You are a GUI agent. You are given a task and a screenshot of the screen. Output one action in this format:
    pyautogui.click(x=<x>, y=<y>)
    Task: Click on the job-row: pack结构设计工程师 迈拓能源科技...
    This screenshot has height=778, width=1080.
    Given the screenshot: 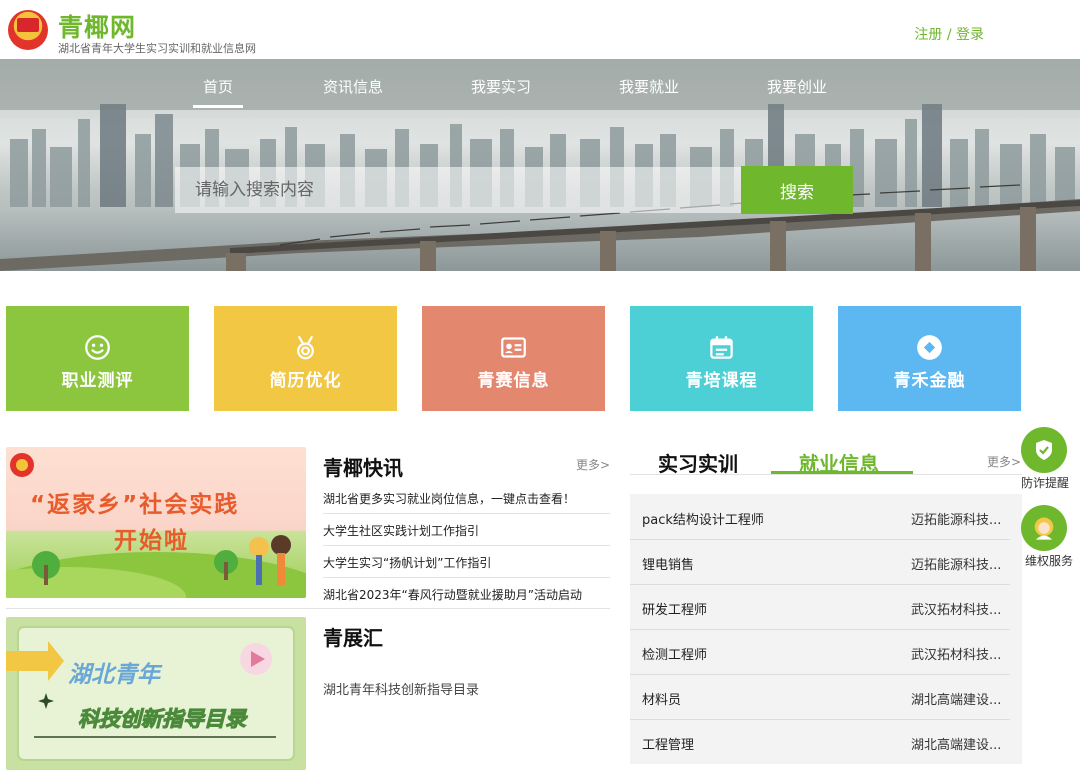 What is the action you would take?
    pyautogui.click(x=820, y=517)
    